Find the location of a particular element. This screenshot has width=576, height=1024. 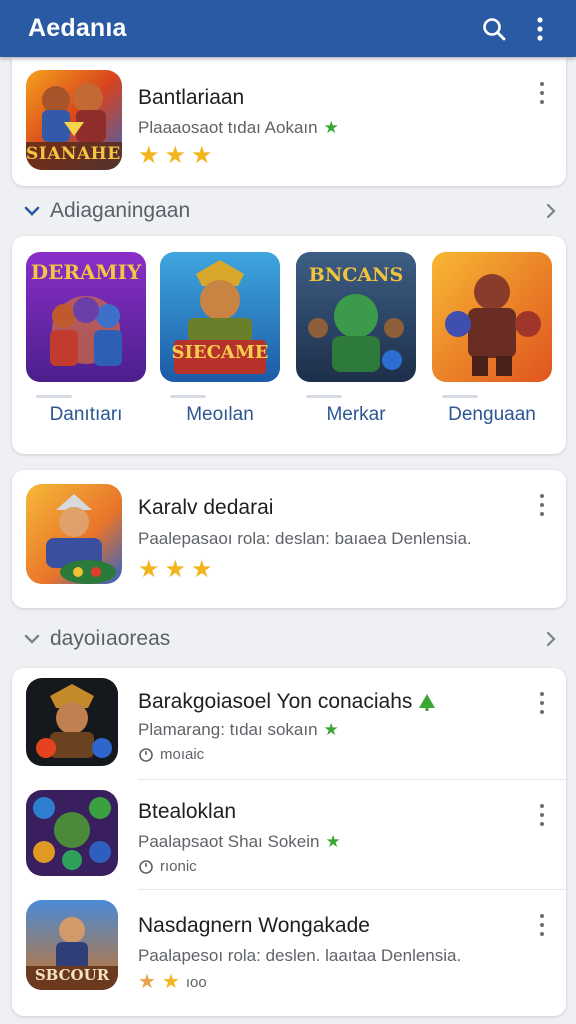

carousel-tile: Denguaan is located at coordinates (492, 339).